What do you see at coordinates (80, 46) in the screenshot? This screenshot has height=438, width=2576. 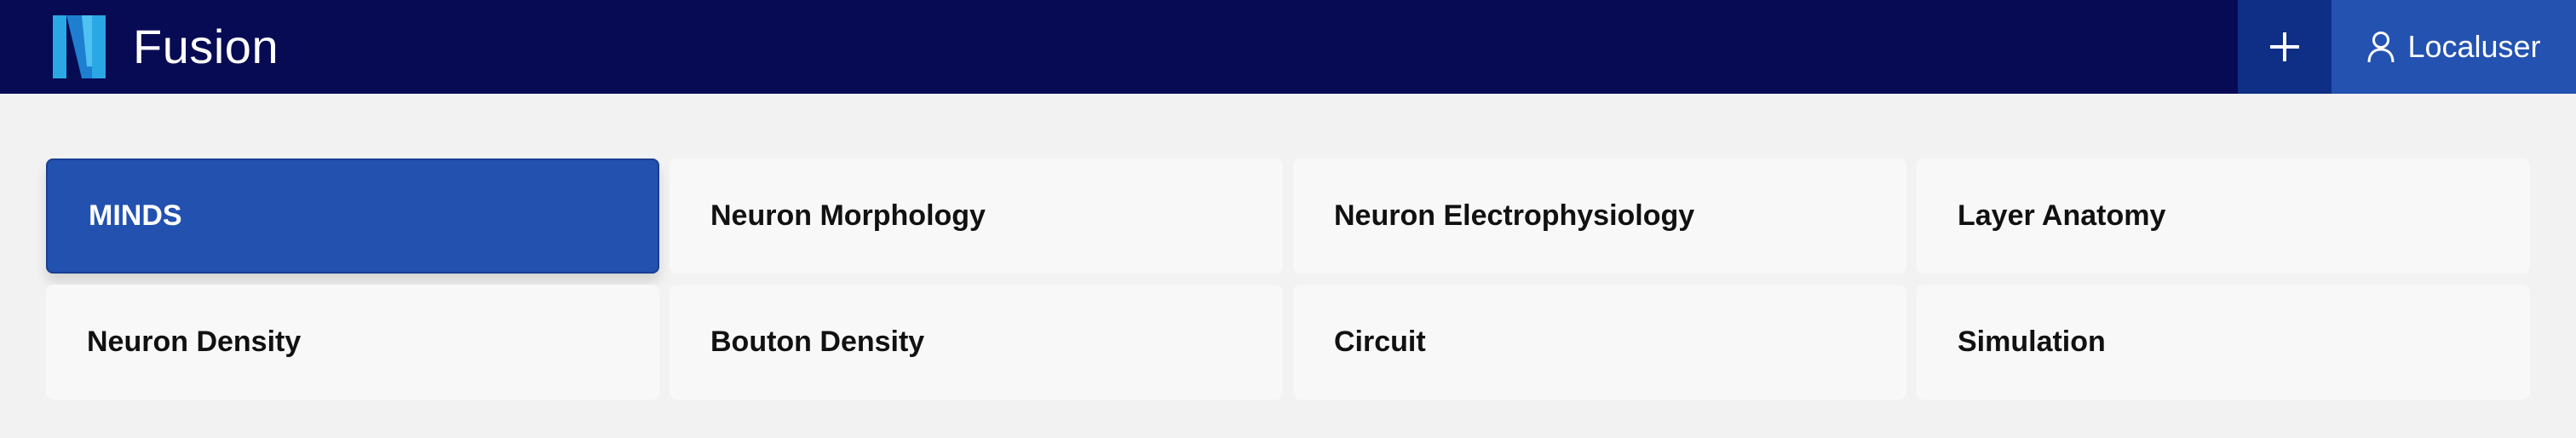 I see `fusion-logo-icon` at bounding box center [80, 46].